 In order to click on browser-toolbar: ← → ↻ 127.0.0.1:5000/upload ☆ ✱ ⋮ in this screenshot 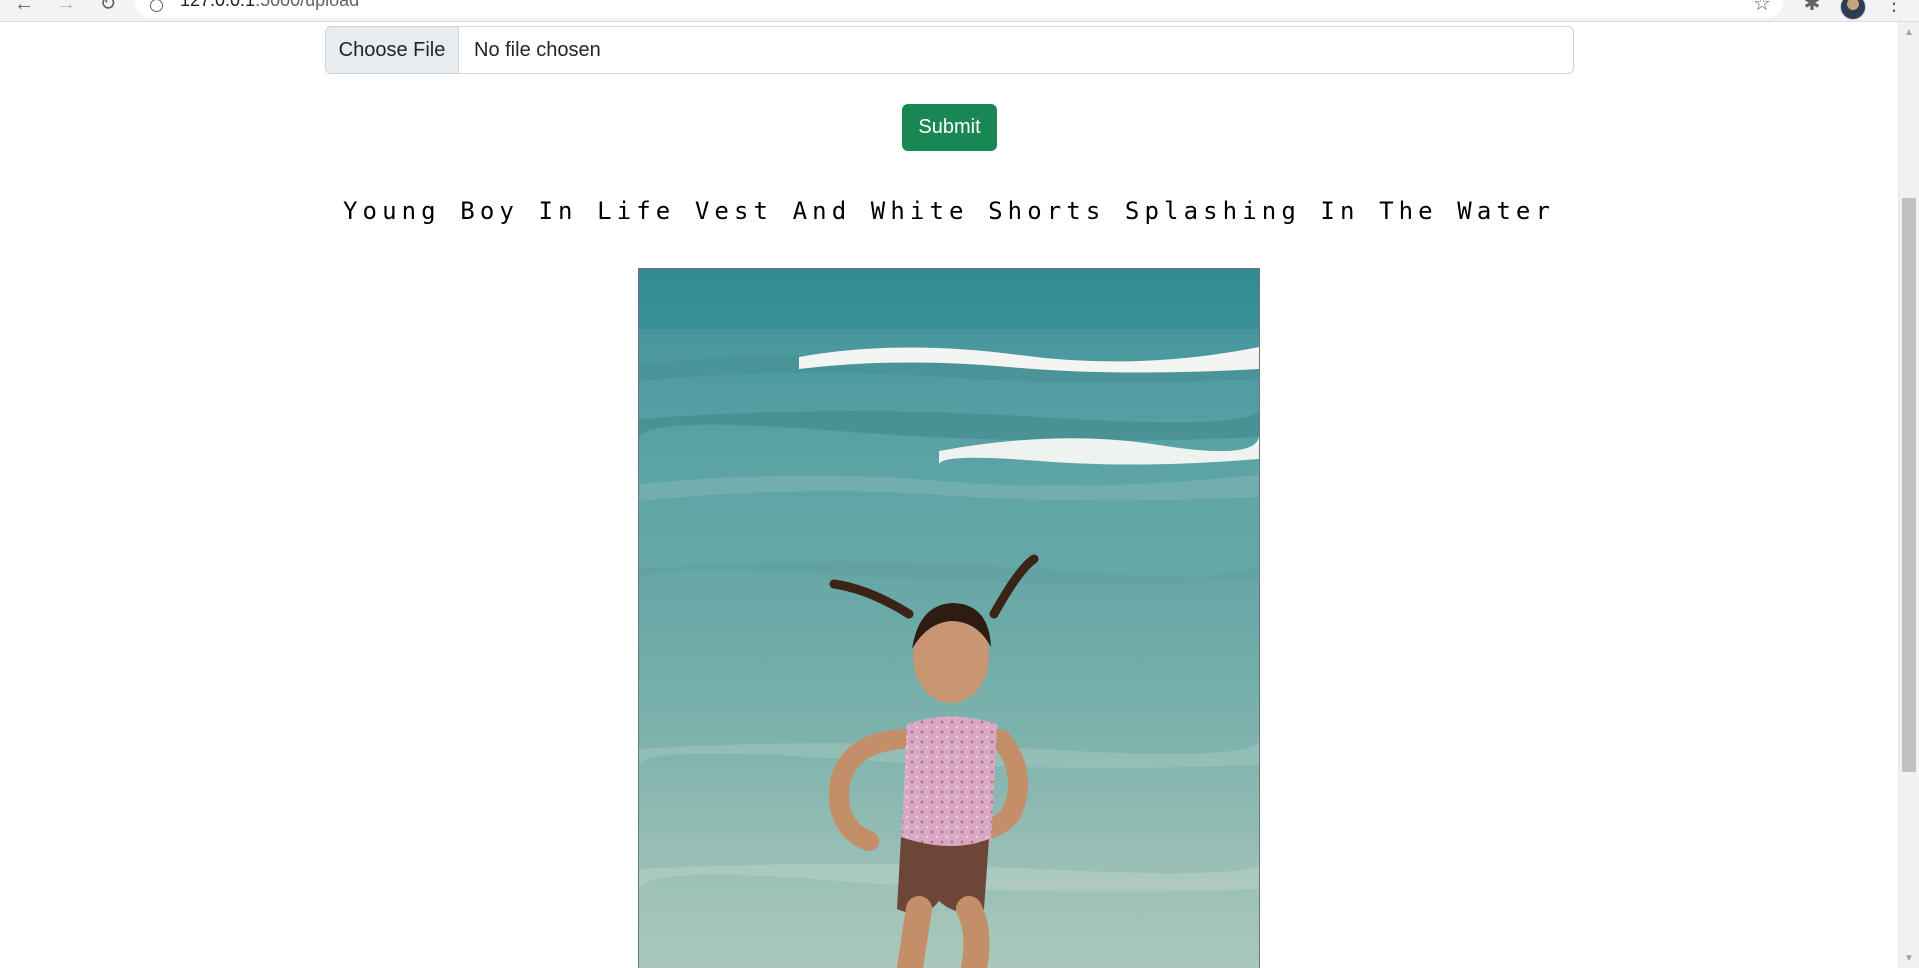, I will do `click(959, 11)`.